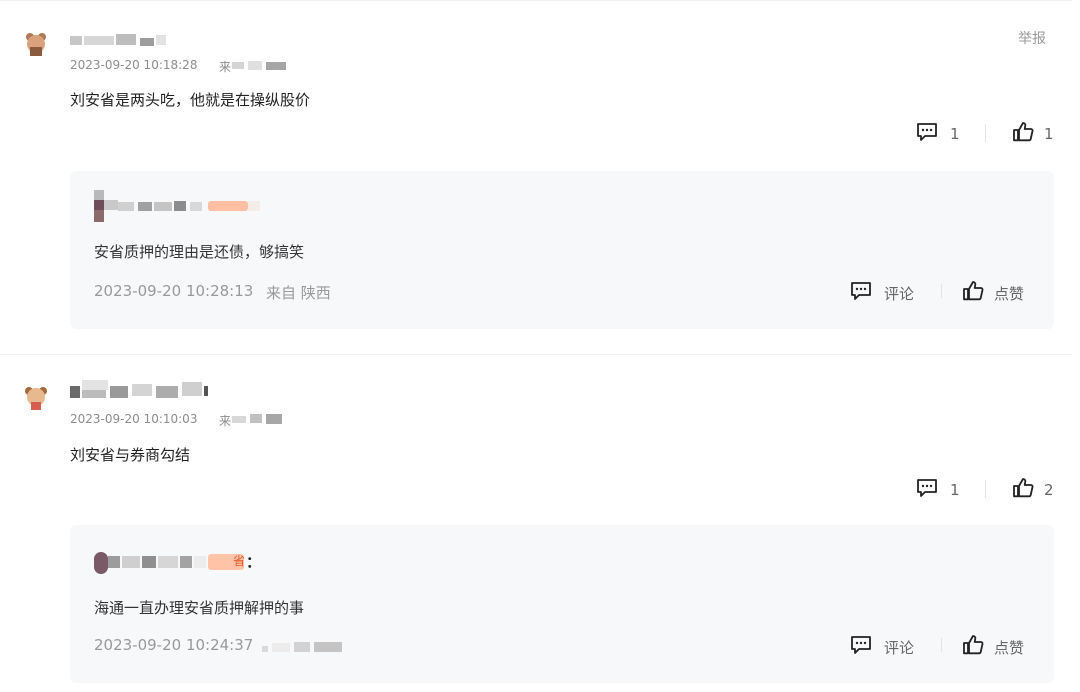 Image resolution: width=1080 pixels, height=692 pixels. I want to click on reply-location: 来自 陕西, so click(298, 293).